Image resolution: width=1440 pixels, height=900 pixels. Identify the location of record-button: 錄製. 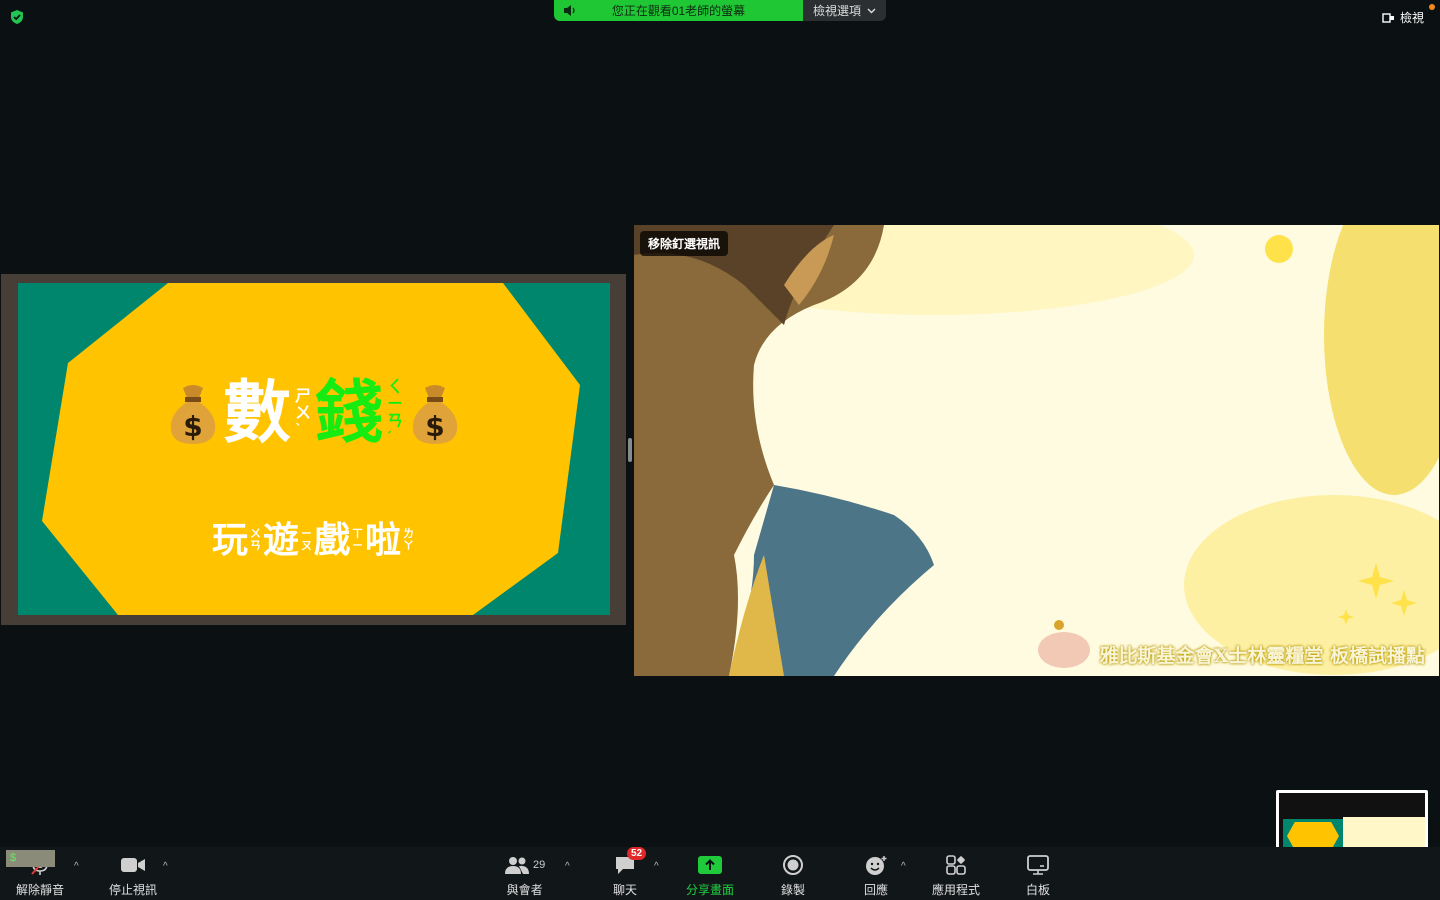
(793, 875).